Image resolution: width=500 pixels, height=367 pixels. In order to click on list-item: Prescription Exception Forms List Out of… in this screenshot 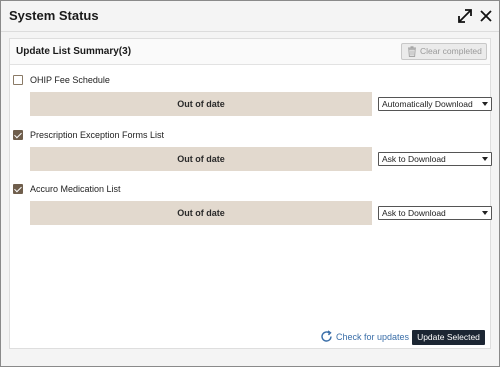, I will do `click(251, 155)`.